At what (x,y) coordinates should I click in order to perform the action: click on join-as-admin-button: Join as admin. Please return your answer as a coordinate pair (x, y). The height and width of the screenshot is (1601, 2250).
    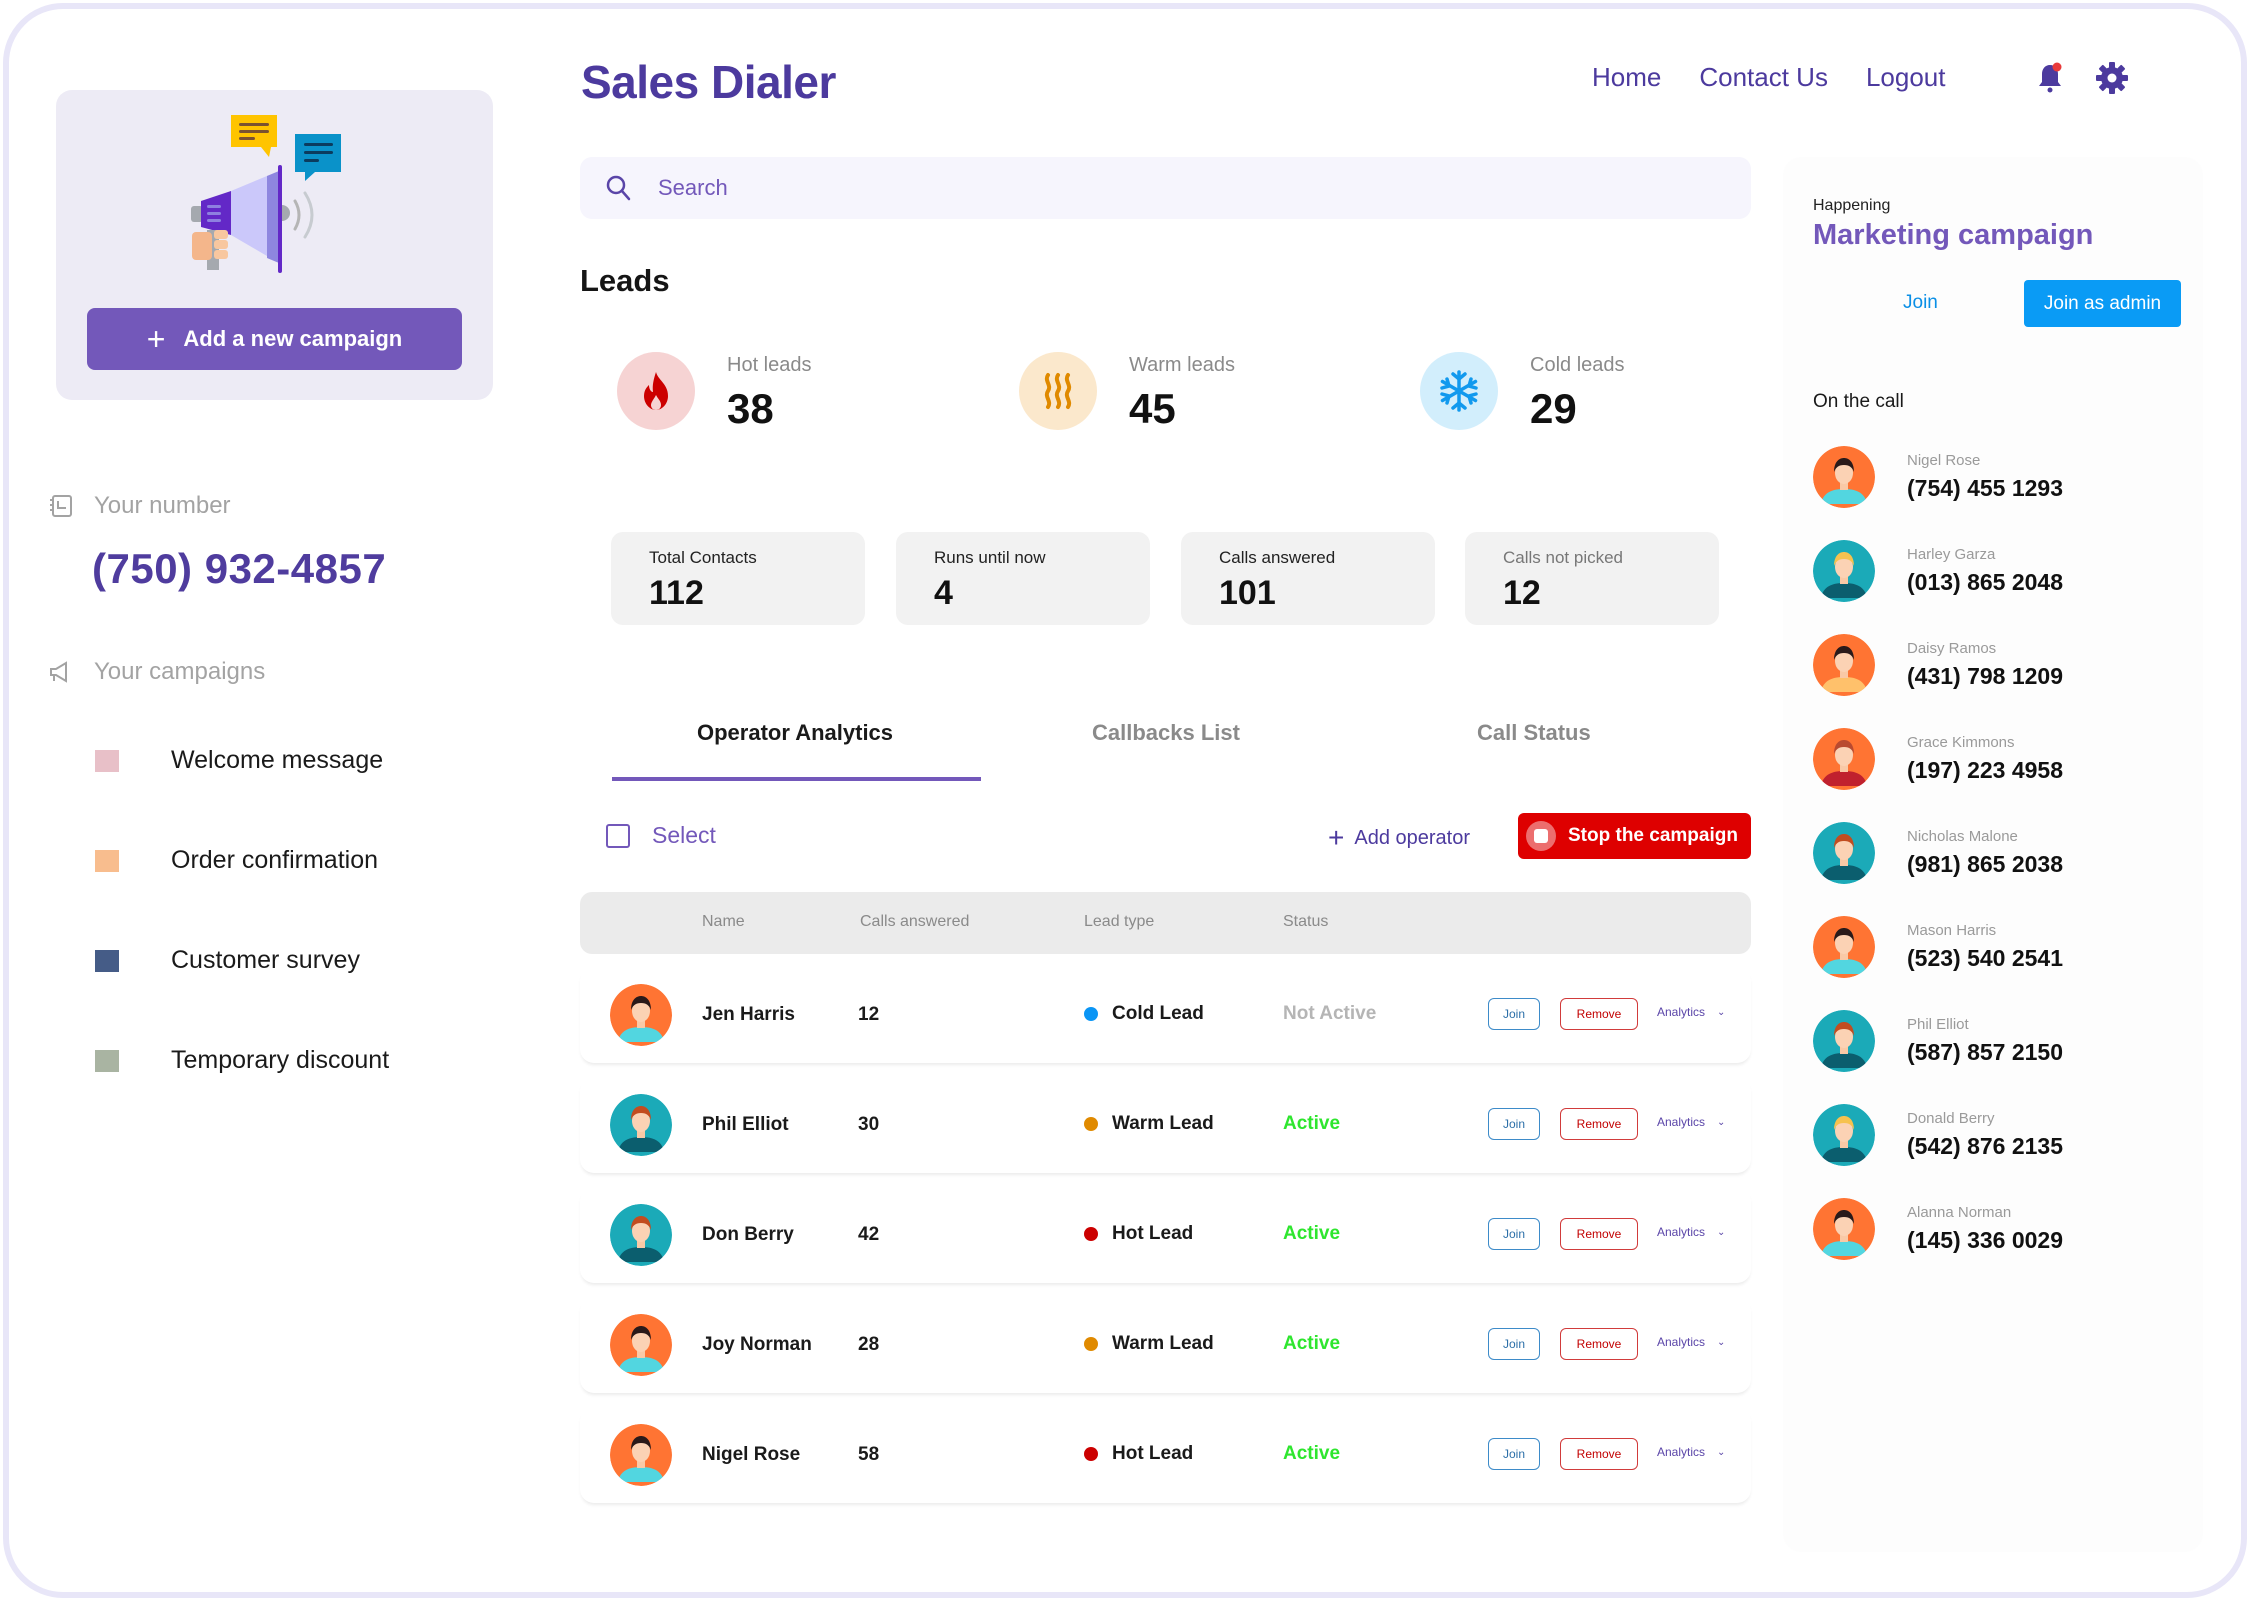
    Looking at the image, I should click on (2102, 303).